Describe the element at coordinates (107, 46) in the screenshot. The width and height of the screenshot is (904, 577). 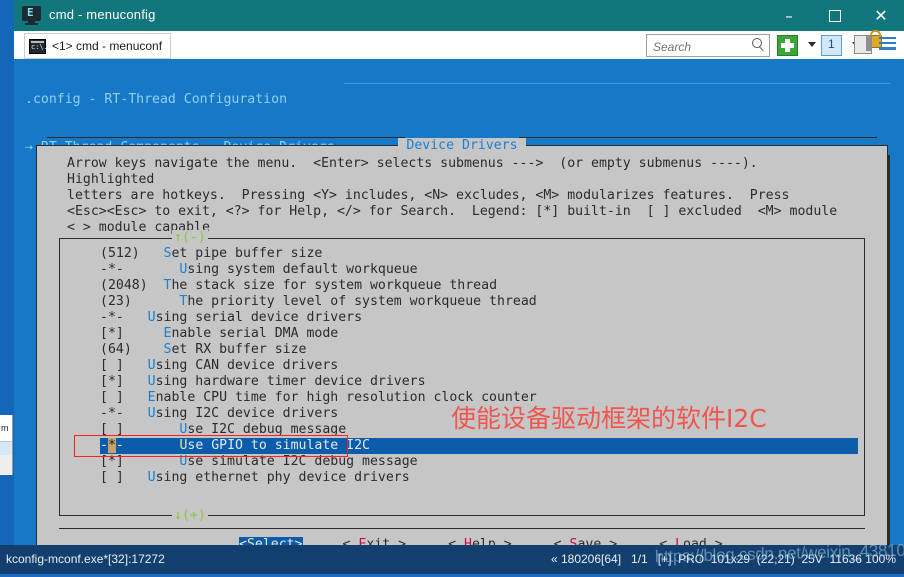
I see `console-tab-label: <1> cmd - menuconf` at that location.